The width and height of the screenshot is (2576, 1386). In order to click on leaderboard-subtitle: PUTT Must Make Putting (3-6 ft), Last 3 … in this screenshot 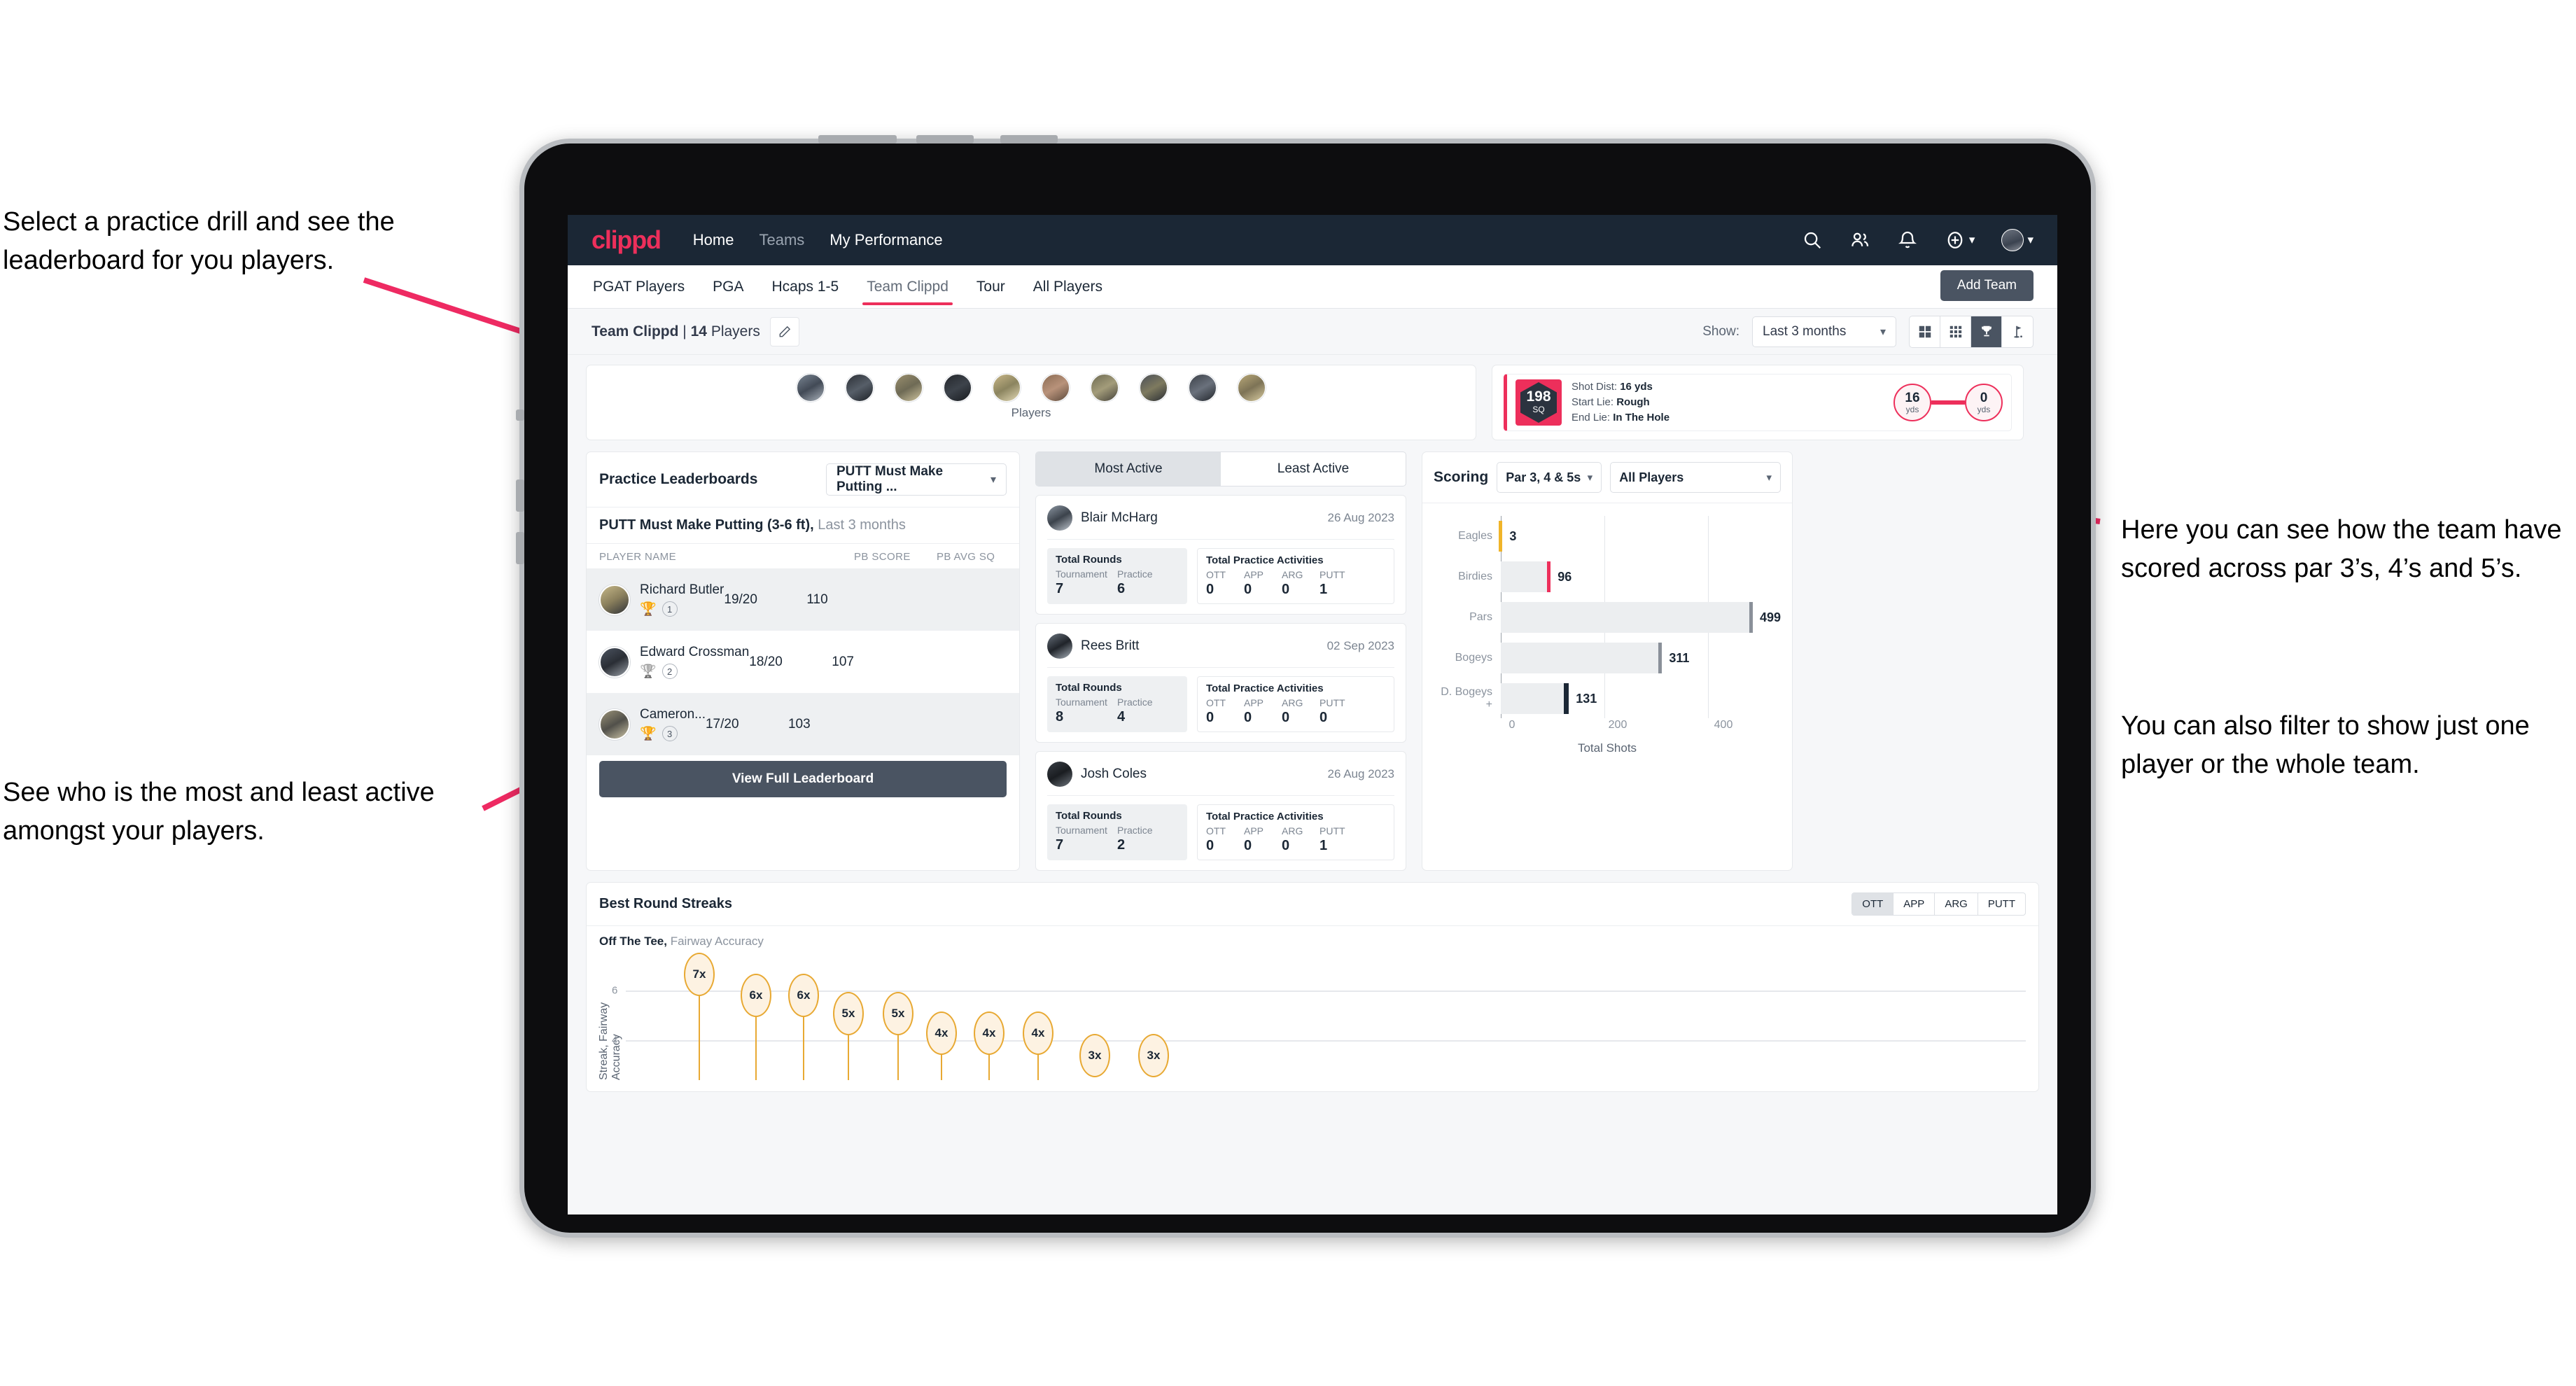, I will do `click(803, 525)`.